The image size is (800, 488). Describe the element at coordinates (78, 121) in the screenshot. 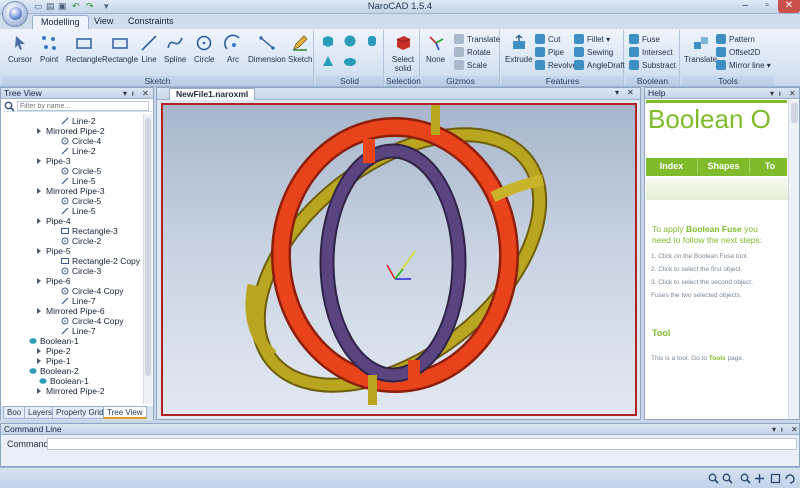

I see `tree-row: Line-2` at that location.